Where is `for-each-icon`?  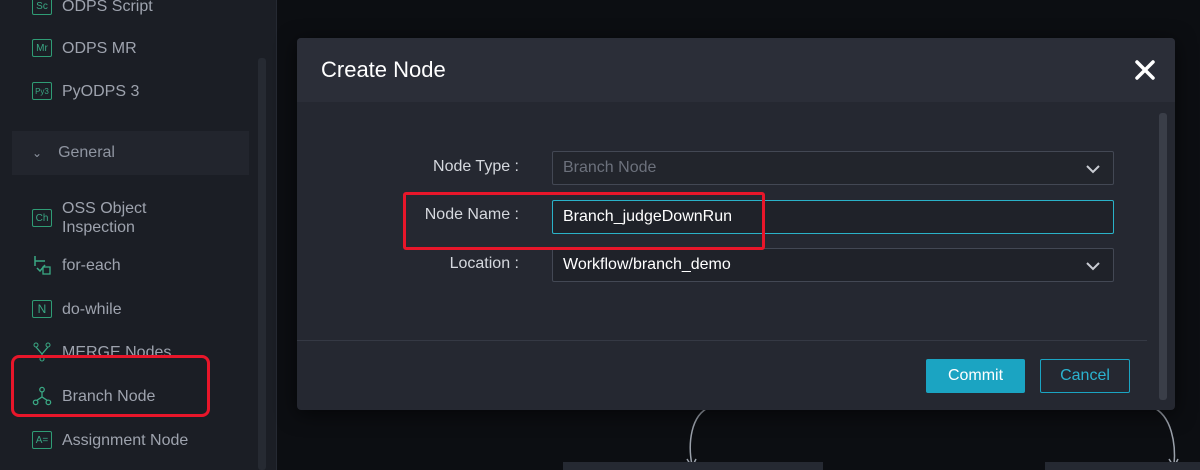
for-each-icon is located at coordinates (42, 265).